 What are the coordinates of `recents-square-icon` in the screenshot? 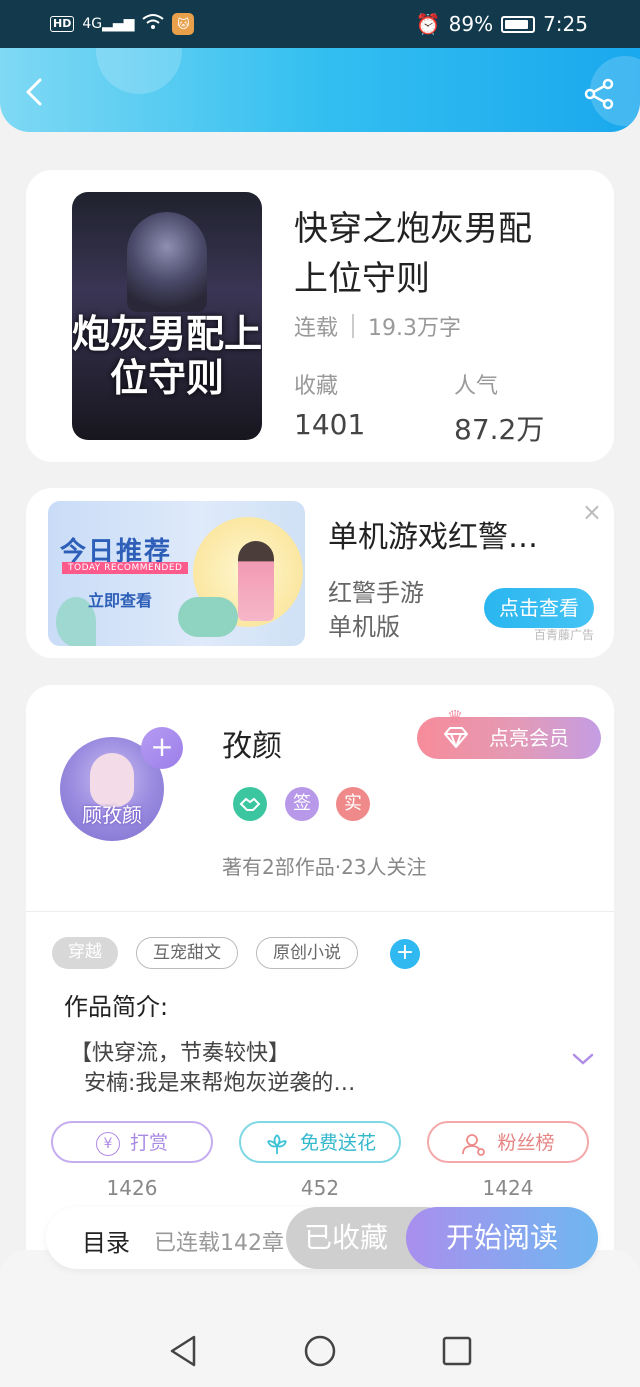 It's located at (457, 1351).